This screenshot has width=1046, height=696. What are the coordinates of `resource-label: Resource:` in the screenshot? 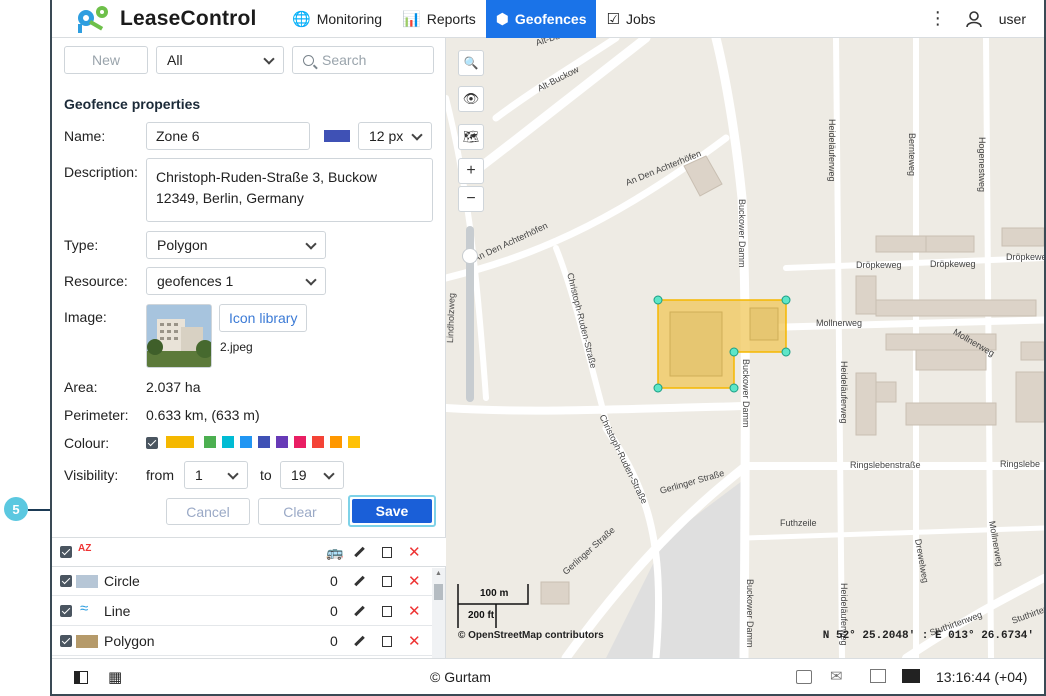 It's located at (96, 281).